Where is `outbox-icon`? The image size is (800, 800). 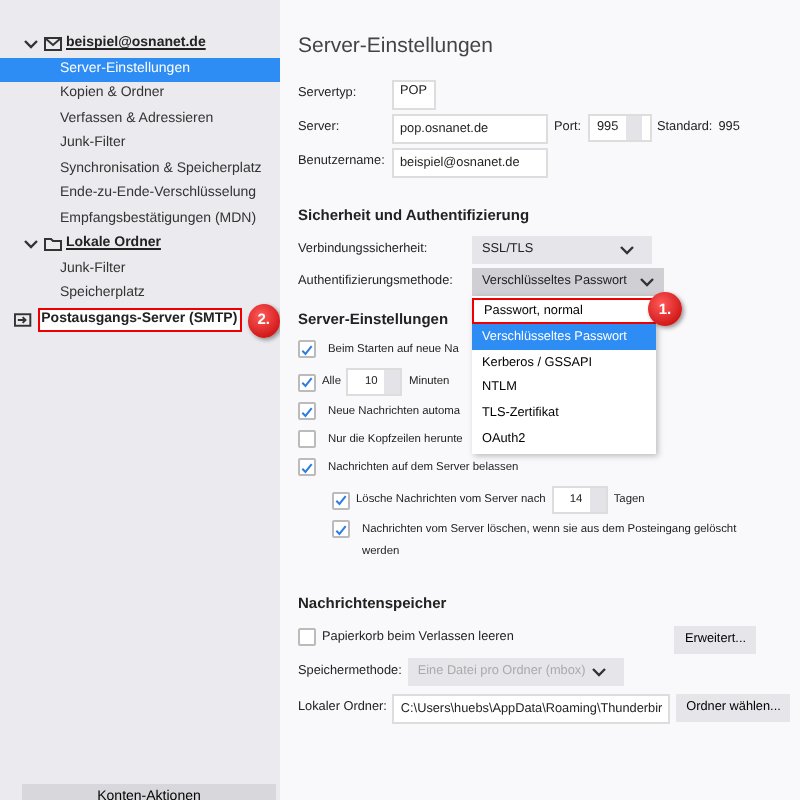
outbox-icon is located at coordinates (23, 320).